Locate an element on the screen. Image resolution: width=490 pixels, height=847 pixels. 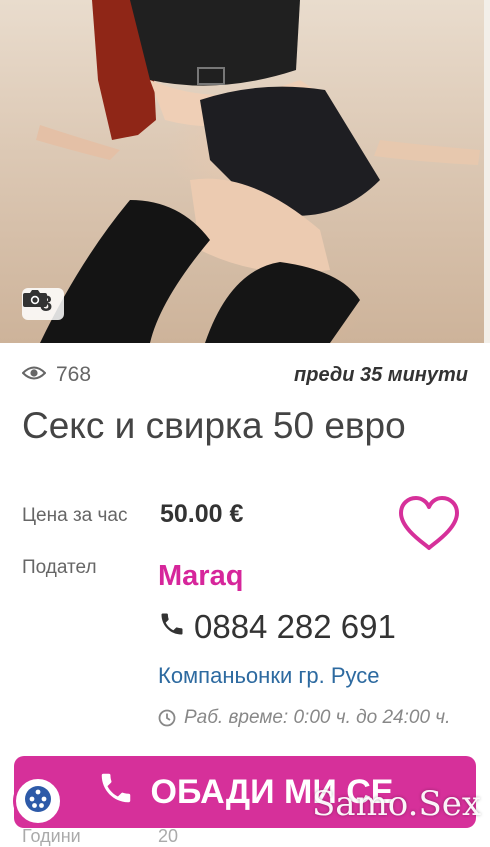
dots-icon is located at coordinates (38, 801).